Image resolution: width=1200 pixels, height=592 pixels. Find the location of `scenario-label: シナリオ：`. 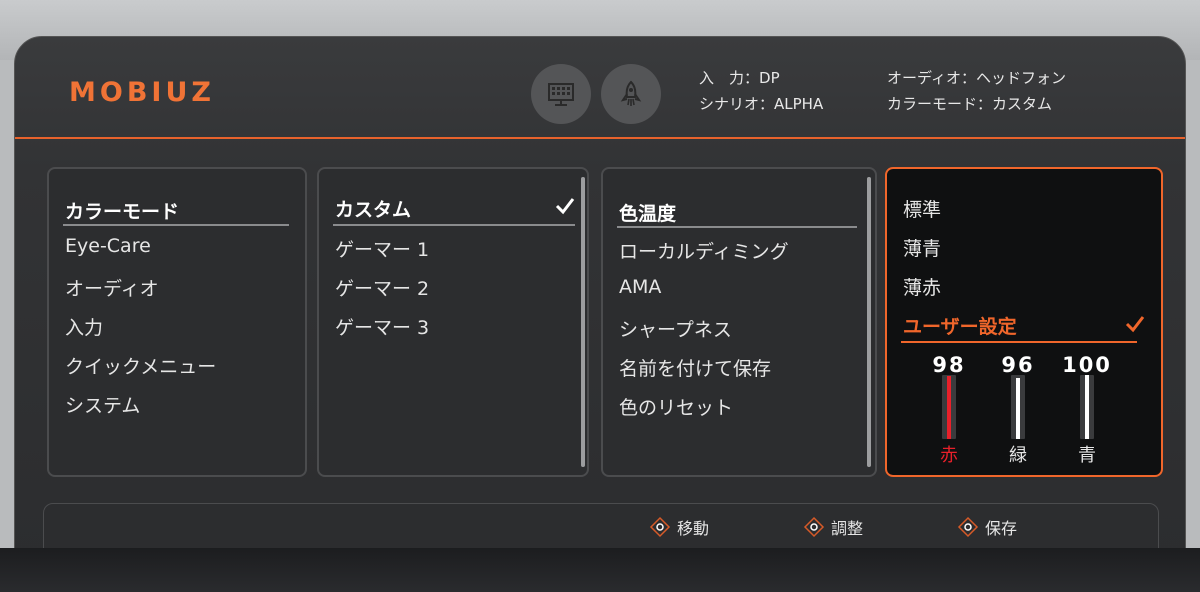

scenario-label: シナリオ： is located at coordinates (737, 104).